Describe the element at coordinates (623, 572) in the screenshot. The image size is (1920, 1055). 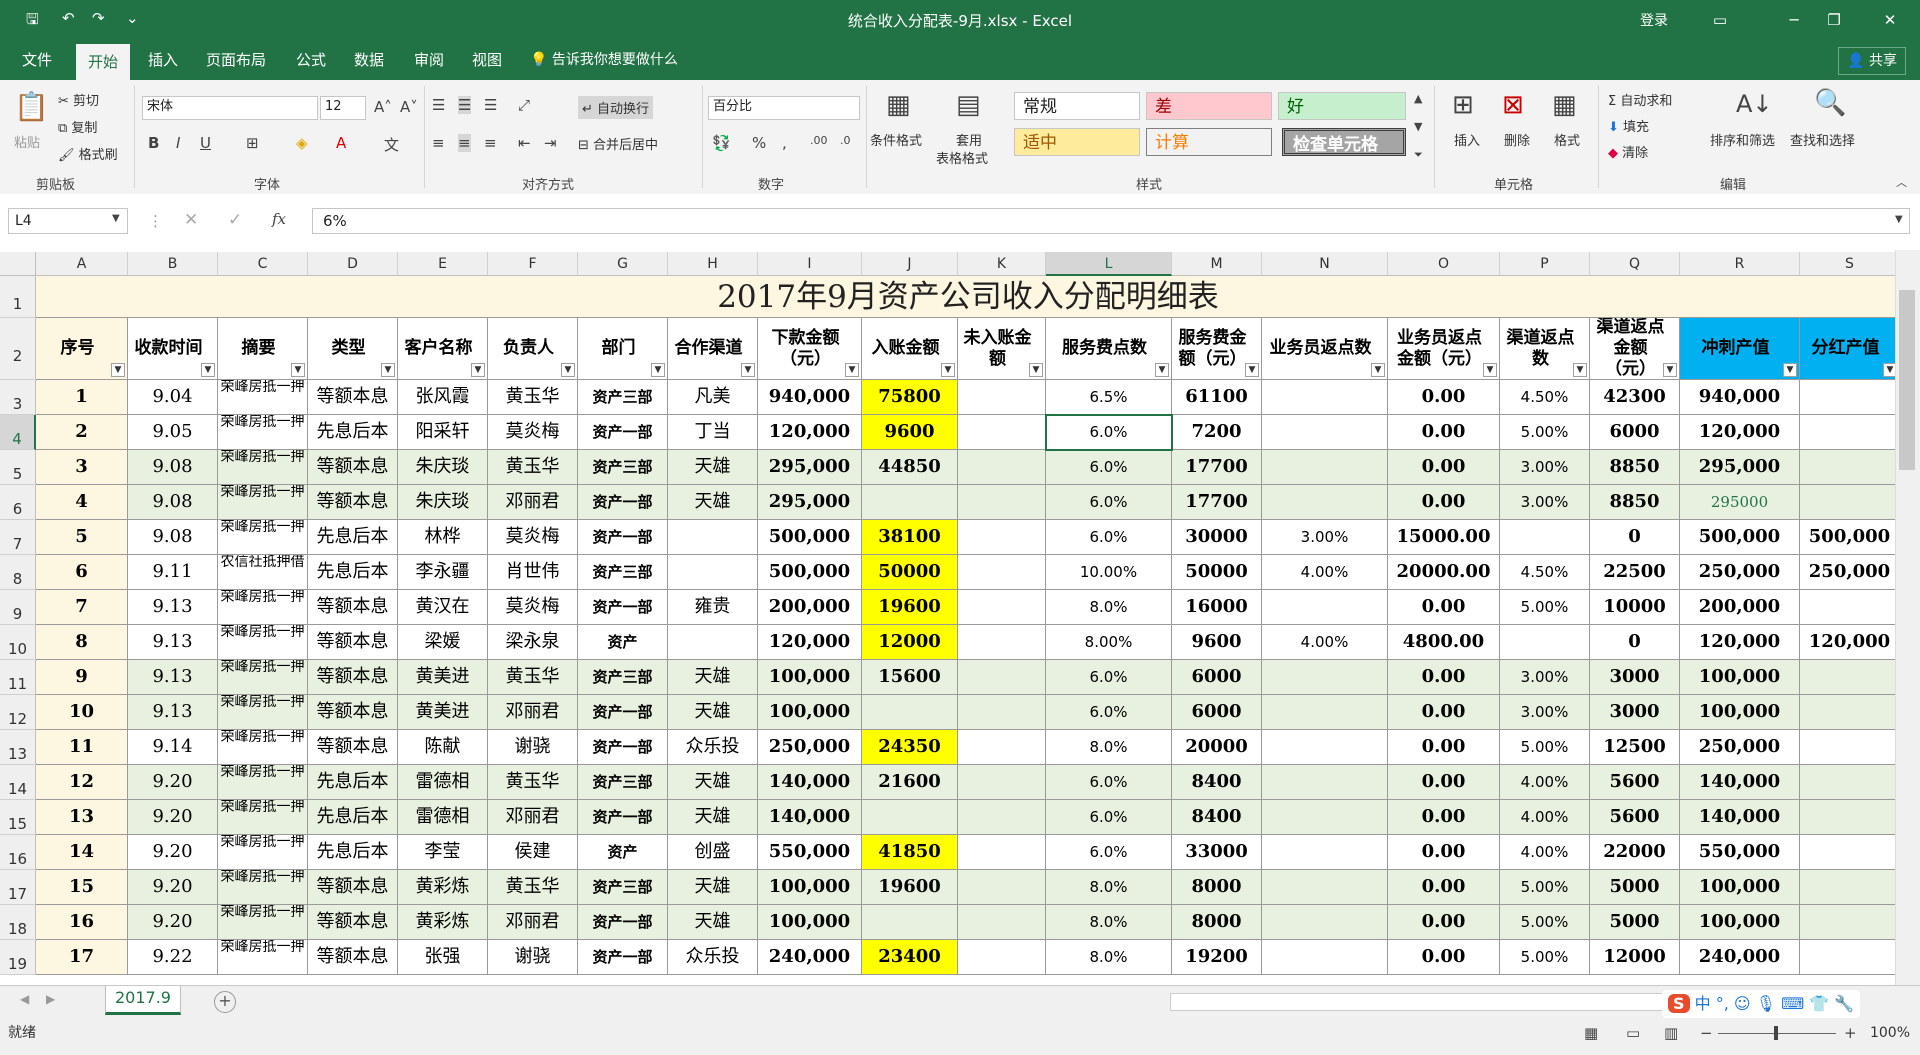
I see `cell-g8: 资产三部` at that location.